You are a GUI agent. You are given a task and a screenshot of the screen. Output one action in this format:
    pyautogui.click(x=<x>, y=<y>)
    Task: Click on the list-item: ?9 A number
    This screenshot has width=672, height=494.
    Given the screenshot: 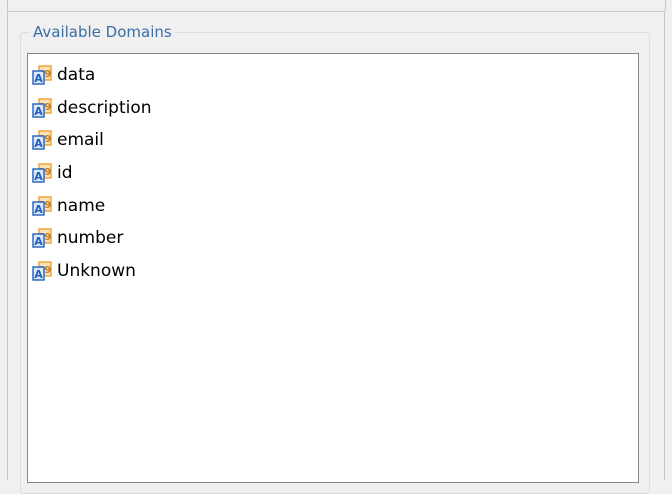 What is the action you would take?
    pyautogui.click(x=335, y=238)
    